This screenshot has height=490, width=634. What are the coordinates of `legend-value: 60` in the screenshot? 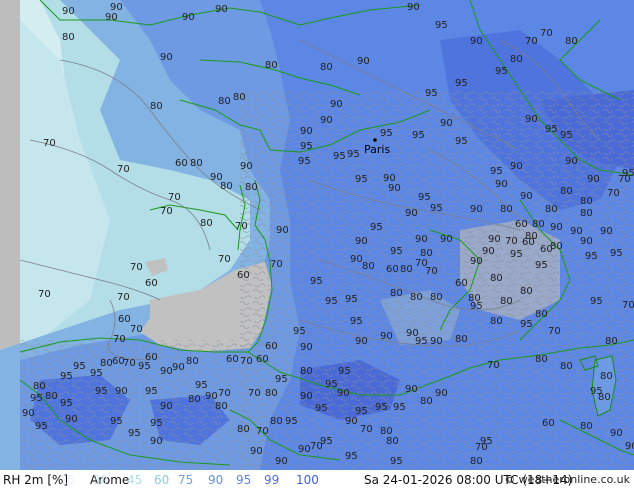 It's located at (162, 480).